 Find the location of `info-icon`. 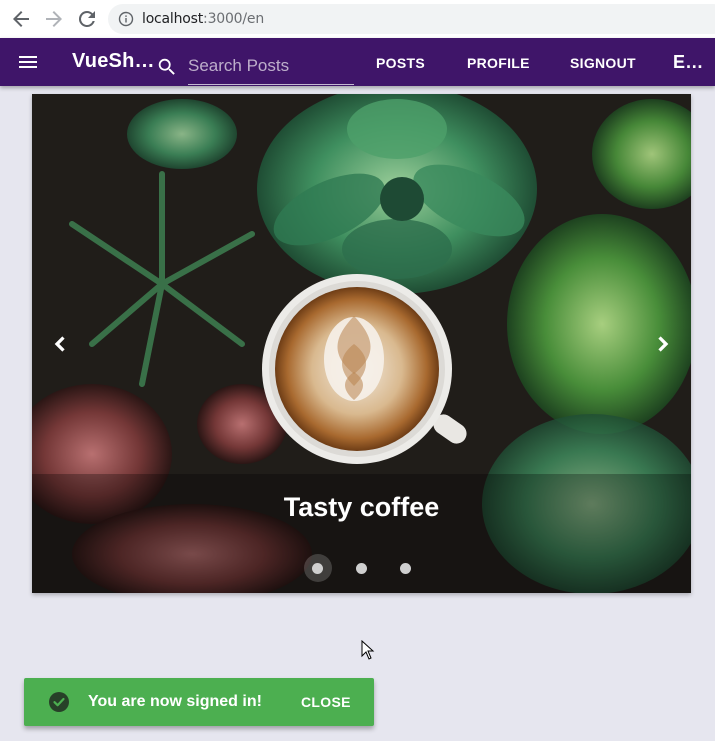

info-icon is located at coordinates (126, 19).